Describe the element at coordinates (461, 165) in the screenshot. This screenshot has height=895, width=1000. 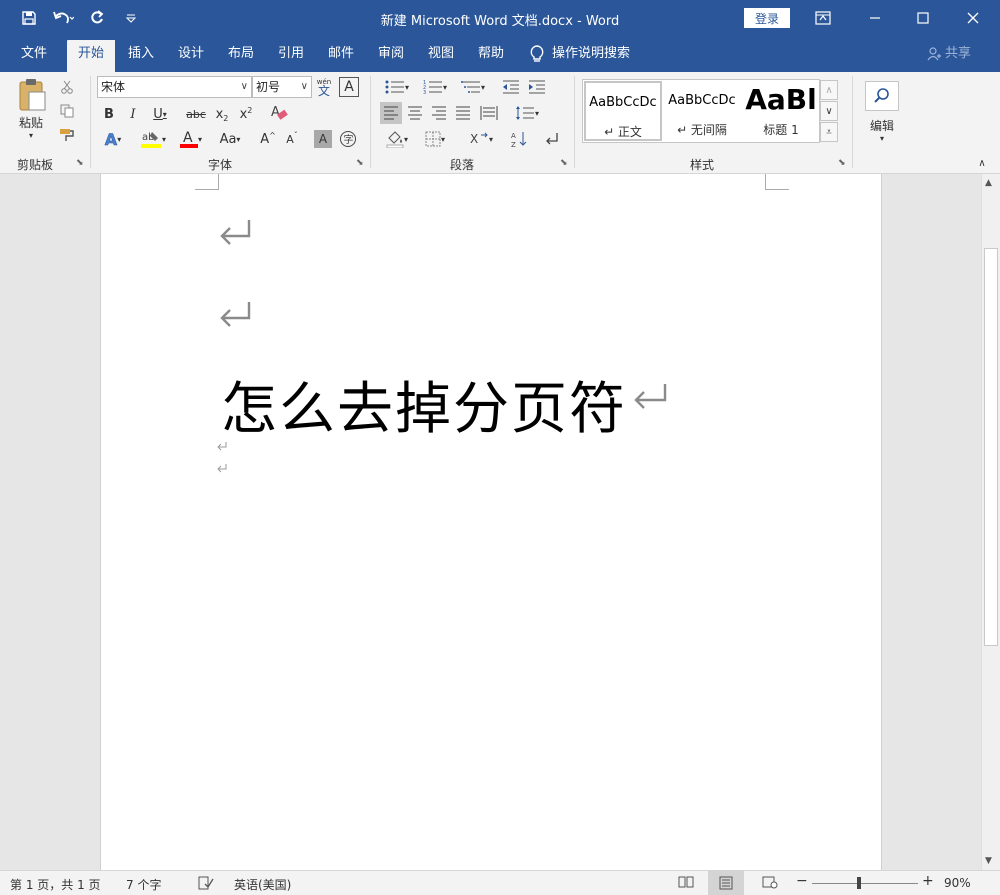
I see `paragraph-group-label: 段落` at that location.